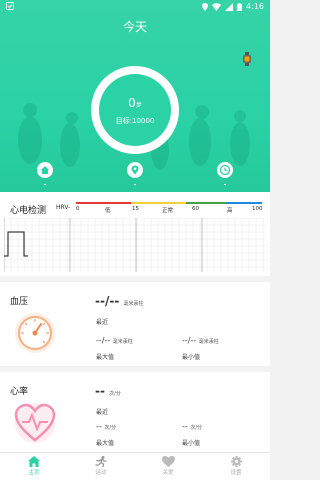 This screenshot has width=320, height=480. Describe the element at coordinates (102, 412) in the screenshot. I see `hr-recent-label: 最近` at that location.